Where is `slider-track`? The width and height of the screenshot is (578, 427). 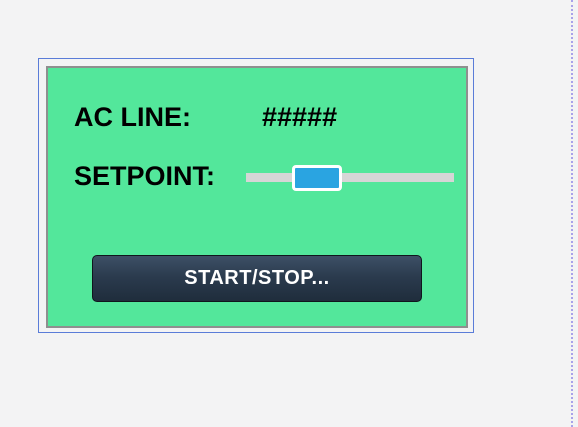
slider-track is located at coordinates (350, 177).